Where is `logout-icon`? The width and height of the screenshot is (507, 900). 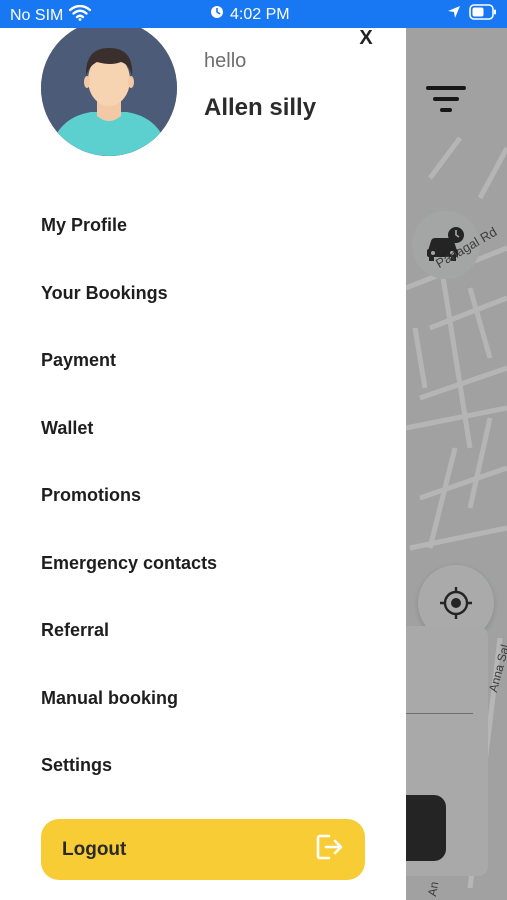 logout-icon is located at coordinates (330, 849).